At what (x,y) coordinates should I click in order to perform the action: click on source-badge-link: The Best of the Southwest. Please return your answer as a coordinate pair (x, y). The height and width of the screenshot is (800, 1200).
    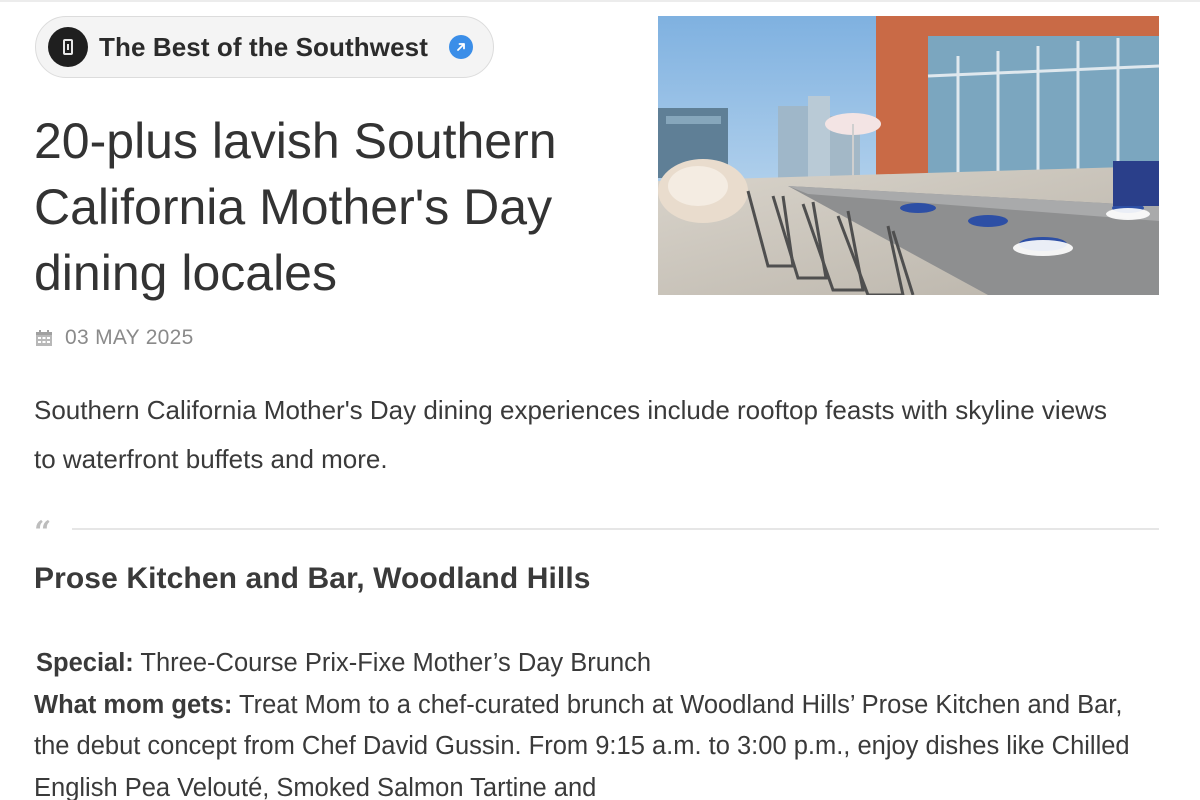
    Looking at the image, I should click on (264, 47).